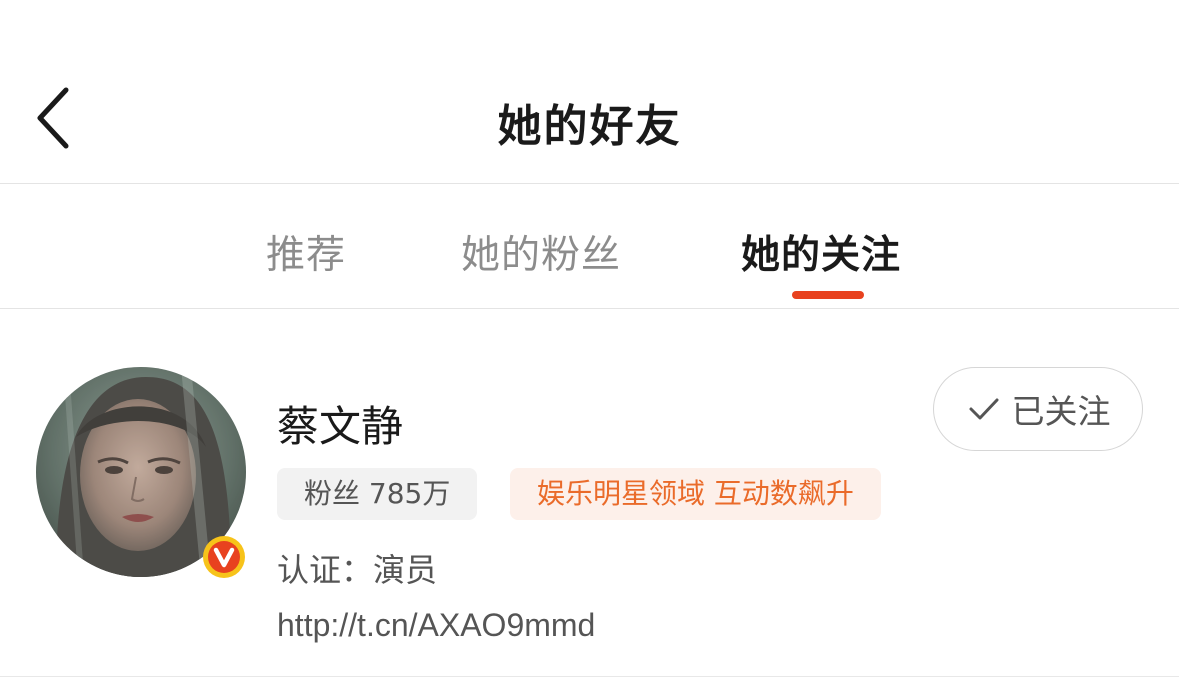  I want to click on following-button: 已关注, so click(1038, 409).